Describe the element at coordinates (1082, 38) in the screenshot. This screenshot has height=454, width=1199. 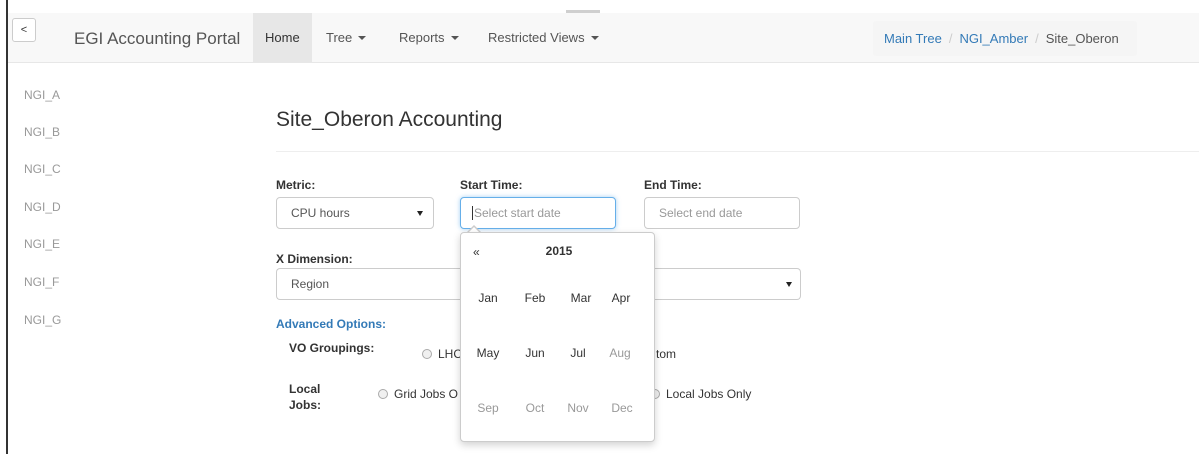
I see `breadcrumb-current: Site_Oberon` at that location.